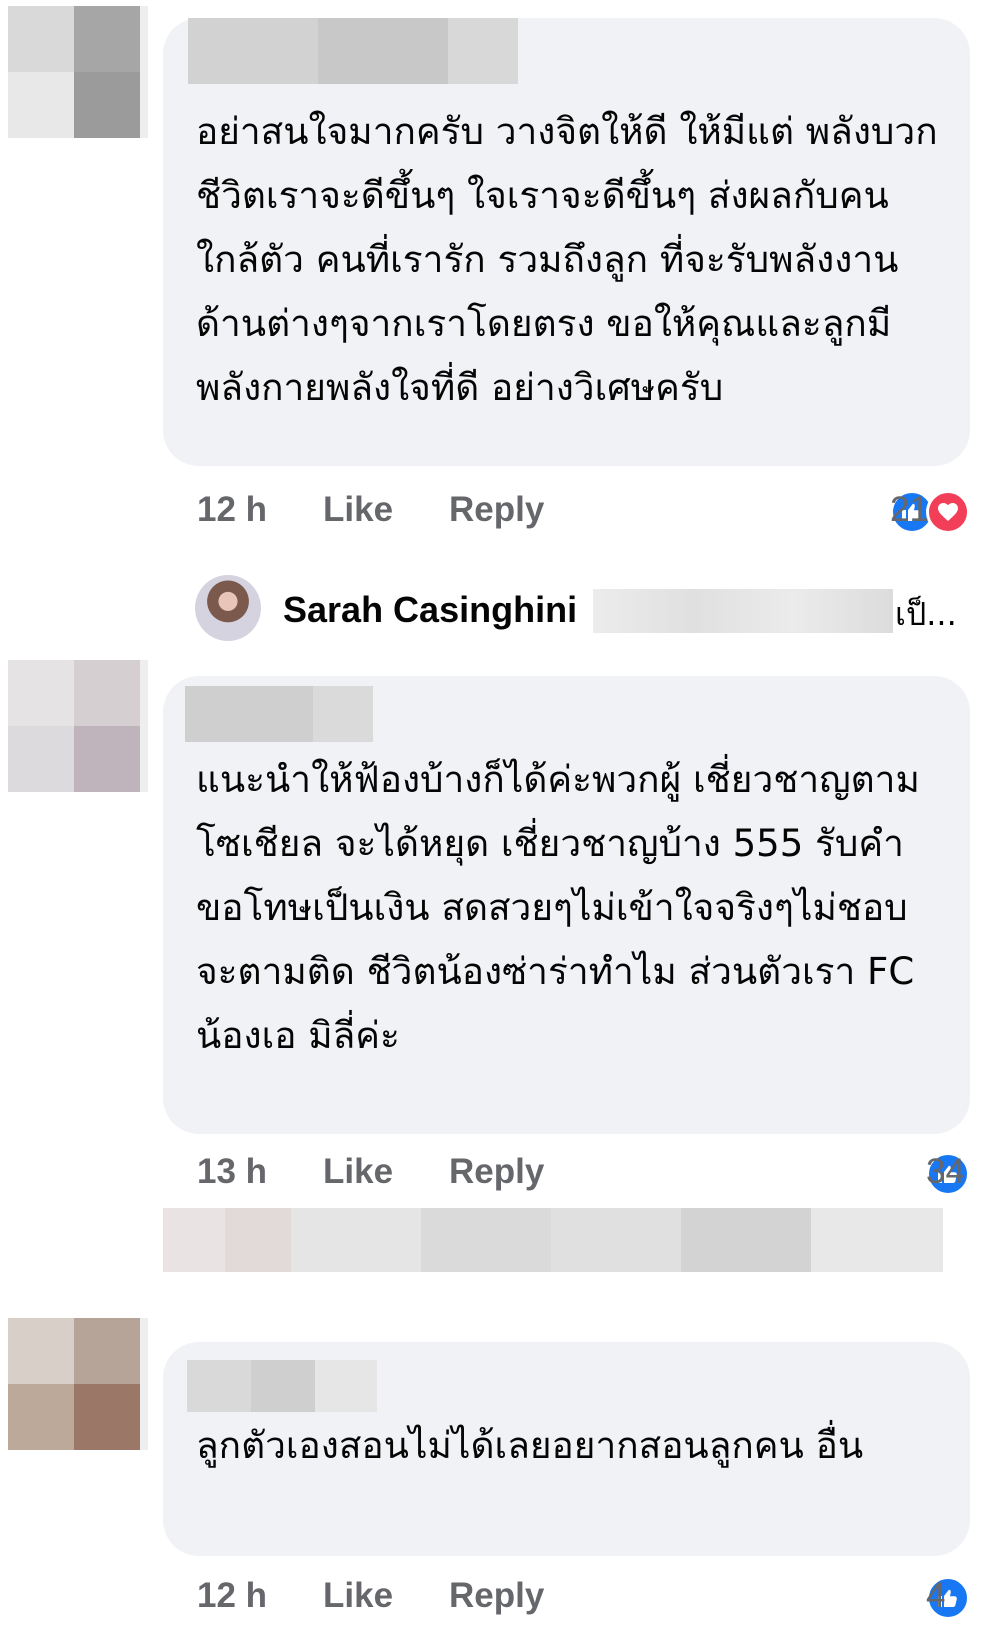 The height and width of the screenshot is (1631, 1000). Describe the element at coordinates (936, 1595) in the screenshot. I see `reaction-count: 4` at that location.